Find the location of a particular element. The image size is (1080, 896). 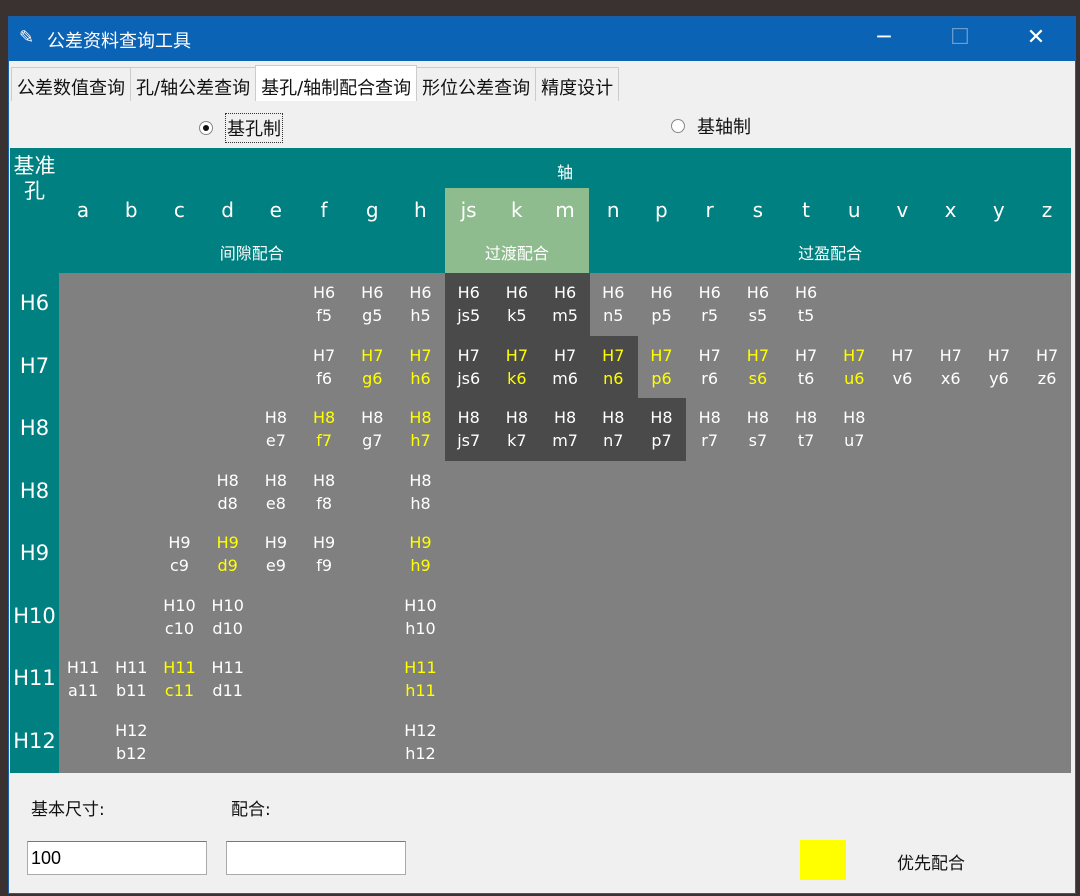

fit-cell: H8 h8 is located at coordinates (420, 492).